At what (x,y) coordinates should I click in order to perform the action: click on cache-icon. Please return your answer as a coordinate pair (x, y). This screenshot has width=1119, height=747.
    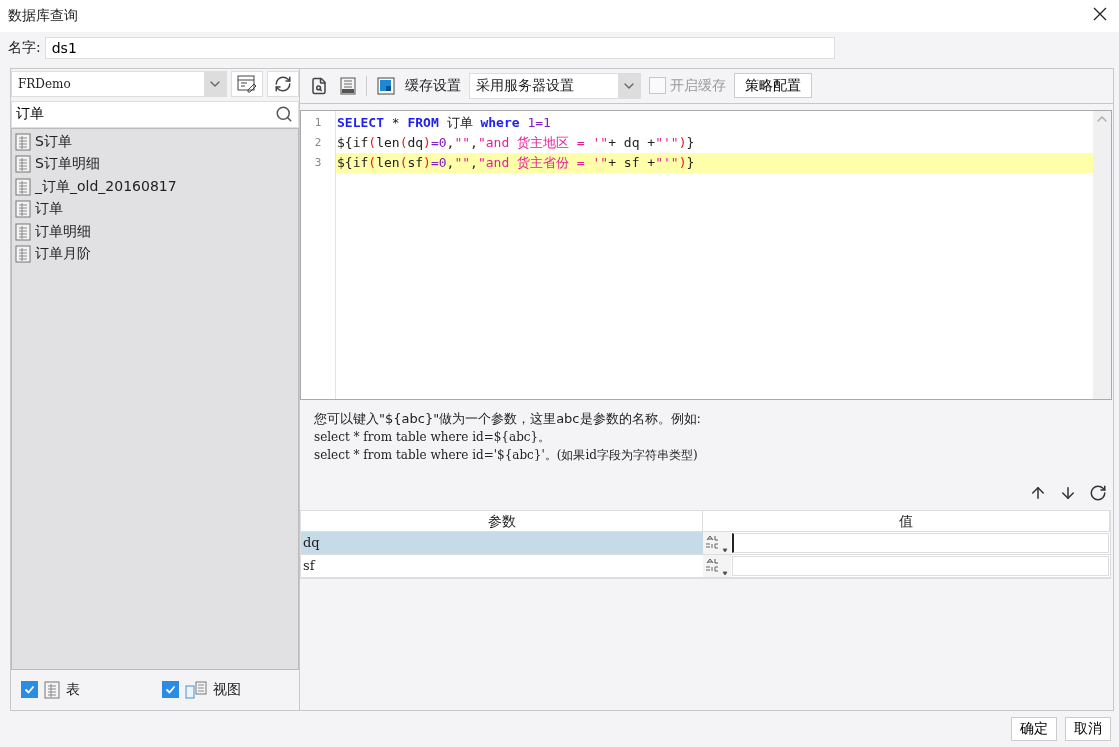
    Looking at the image, I should click on (386, 85).